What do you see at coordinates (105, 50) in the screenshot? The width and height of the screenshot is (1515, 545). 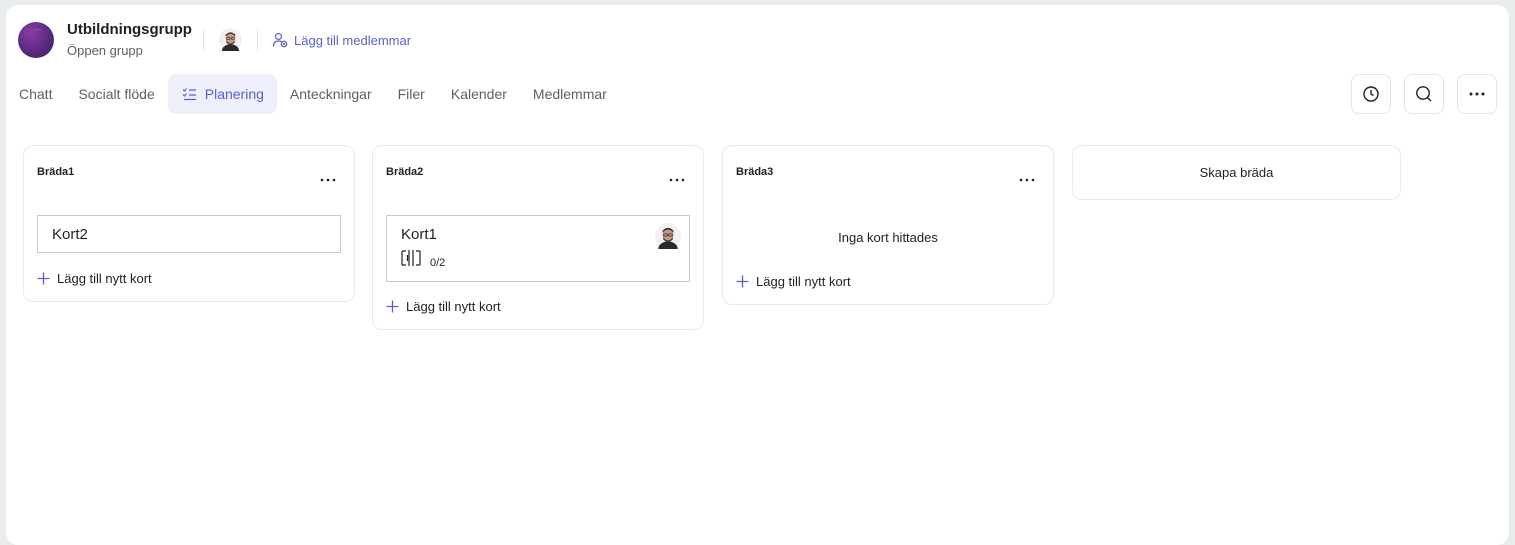 I see `group-type: Öppen grupp` at bounding box center [105, 50].